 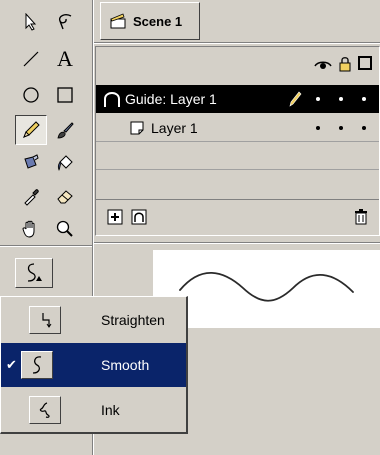 I want to click on ink-bottle-tool, so click(x=31, y=163).